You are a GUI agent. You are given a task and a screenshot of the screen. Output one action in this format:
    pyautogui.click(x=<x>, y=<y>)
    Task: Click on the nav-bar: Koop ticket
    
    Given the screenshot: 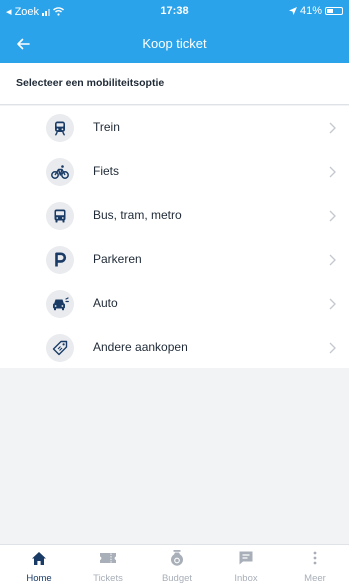 What is the action you would take?
    pyautogui.click(x=174, y=44)
    